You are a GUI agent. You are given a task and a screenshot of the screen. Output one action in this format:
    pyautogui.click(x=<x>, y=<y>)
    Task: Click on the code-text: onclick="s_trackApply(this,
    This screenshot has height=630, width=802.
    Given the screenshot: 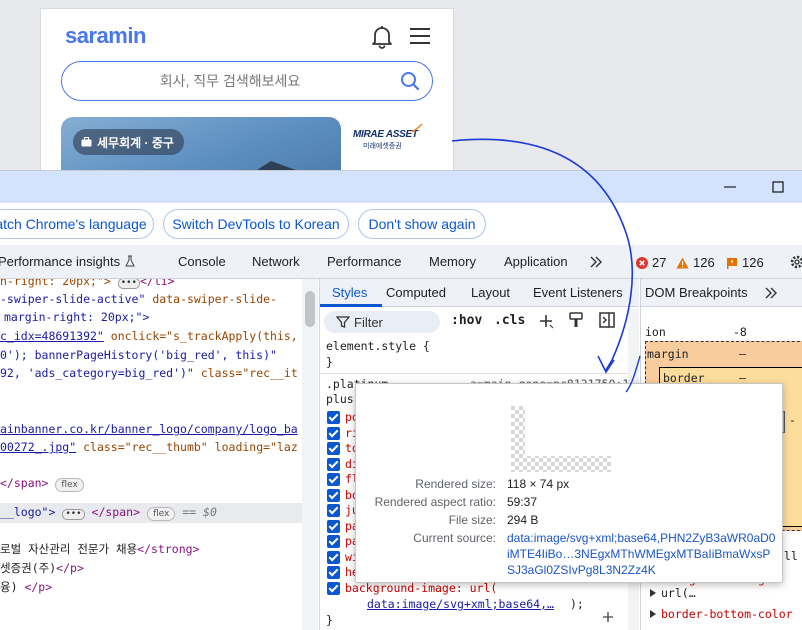 What is the action you would take?
    pyautogui.click(x=204, y=336)
    